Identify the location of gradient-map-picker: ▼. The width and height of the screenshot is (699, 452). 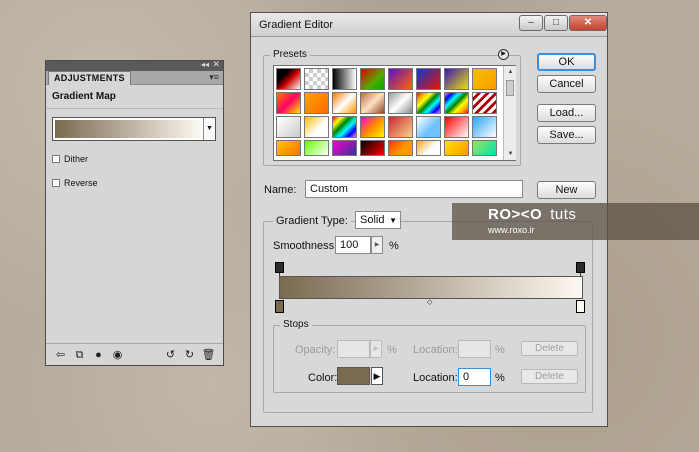
(134, 129).